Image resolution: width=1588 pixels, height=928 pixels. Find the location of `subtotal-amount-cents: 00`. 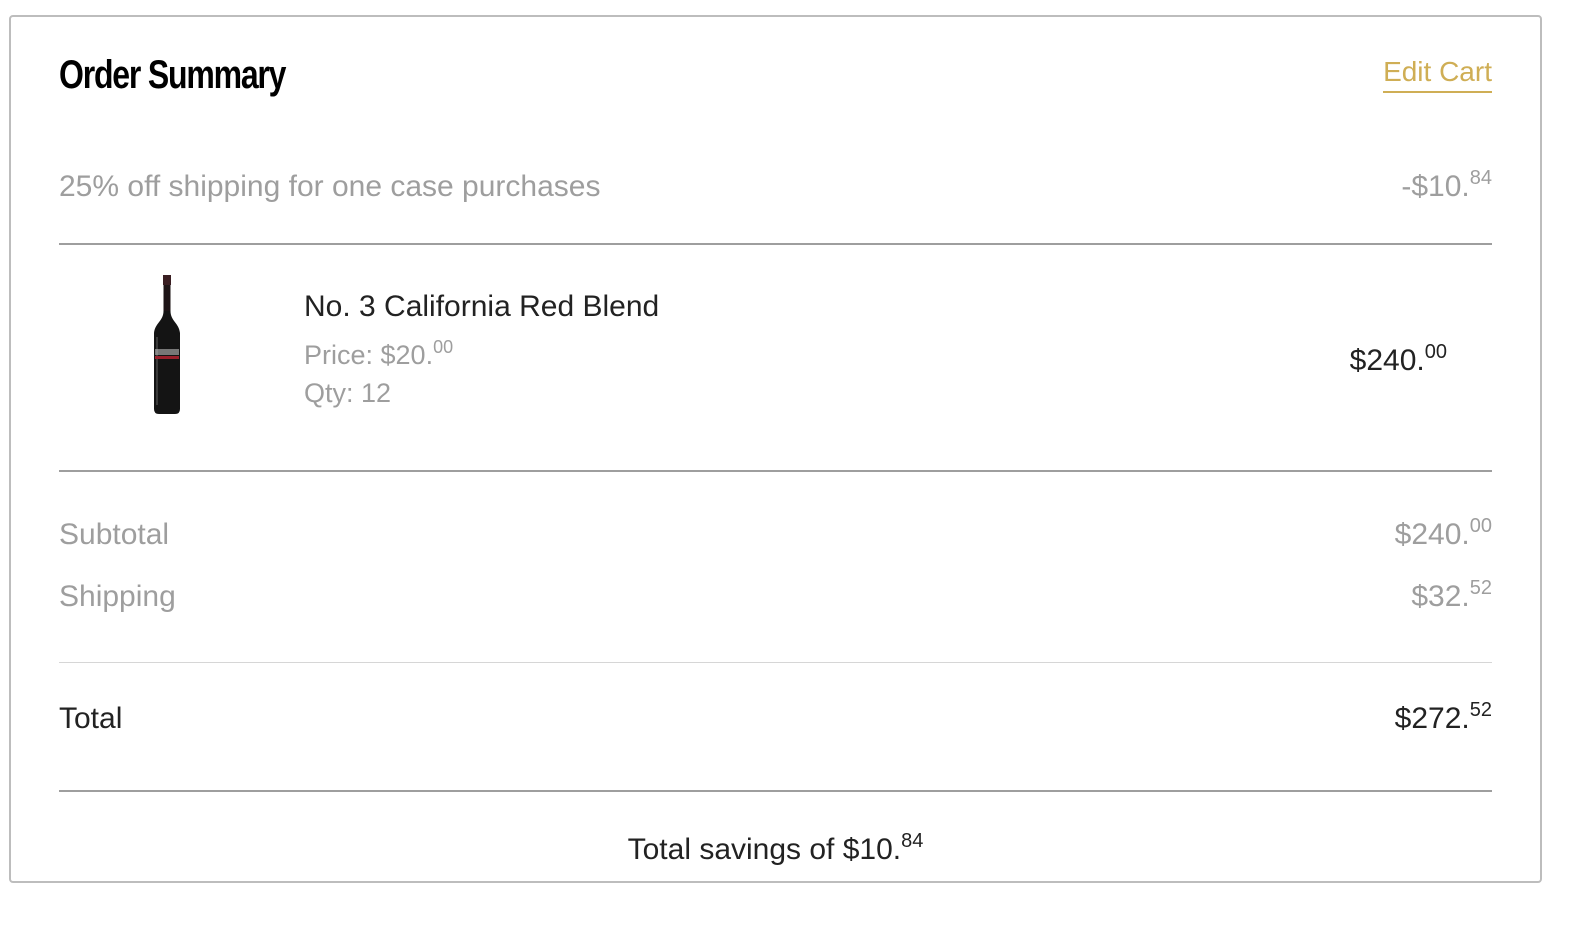

subtotal-amount-cents: 00 is located at coordinates (1480, 526).